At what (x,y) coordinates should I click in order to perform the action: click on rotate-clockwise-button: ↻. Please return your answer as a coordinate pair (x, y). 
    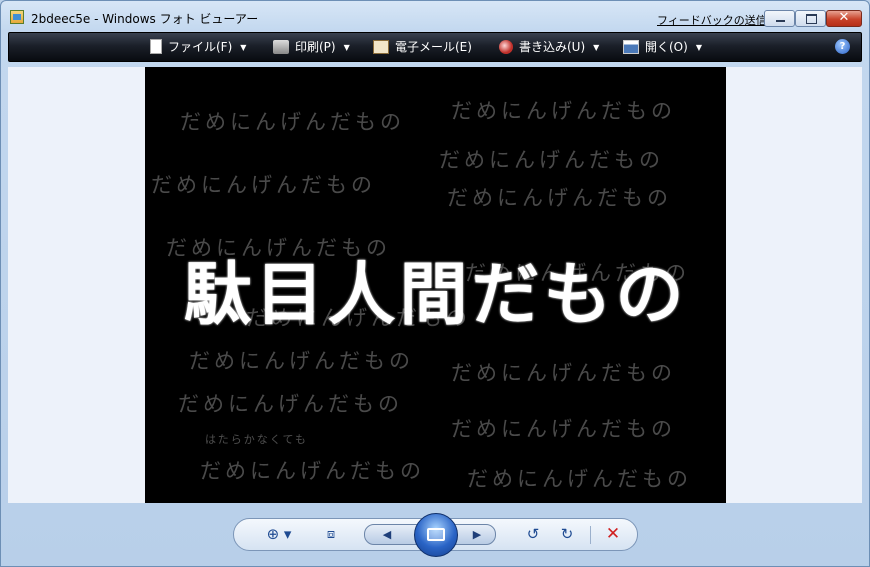
    Looking at the image, I should click on (567, 534).